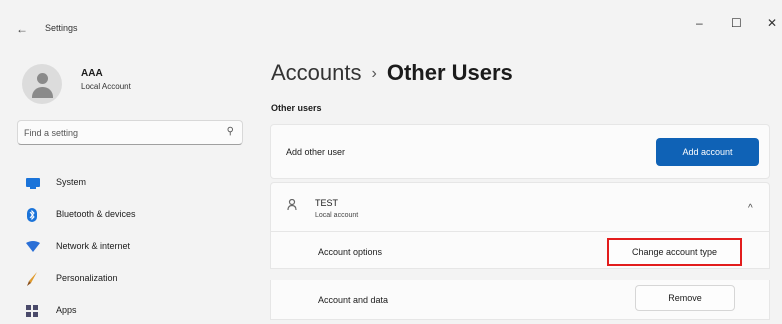  What do you see at coordinates (520, 207) in the screenshot?
I see `user-card-test: TEST Local account ^` at bounding box center [520, 207].